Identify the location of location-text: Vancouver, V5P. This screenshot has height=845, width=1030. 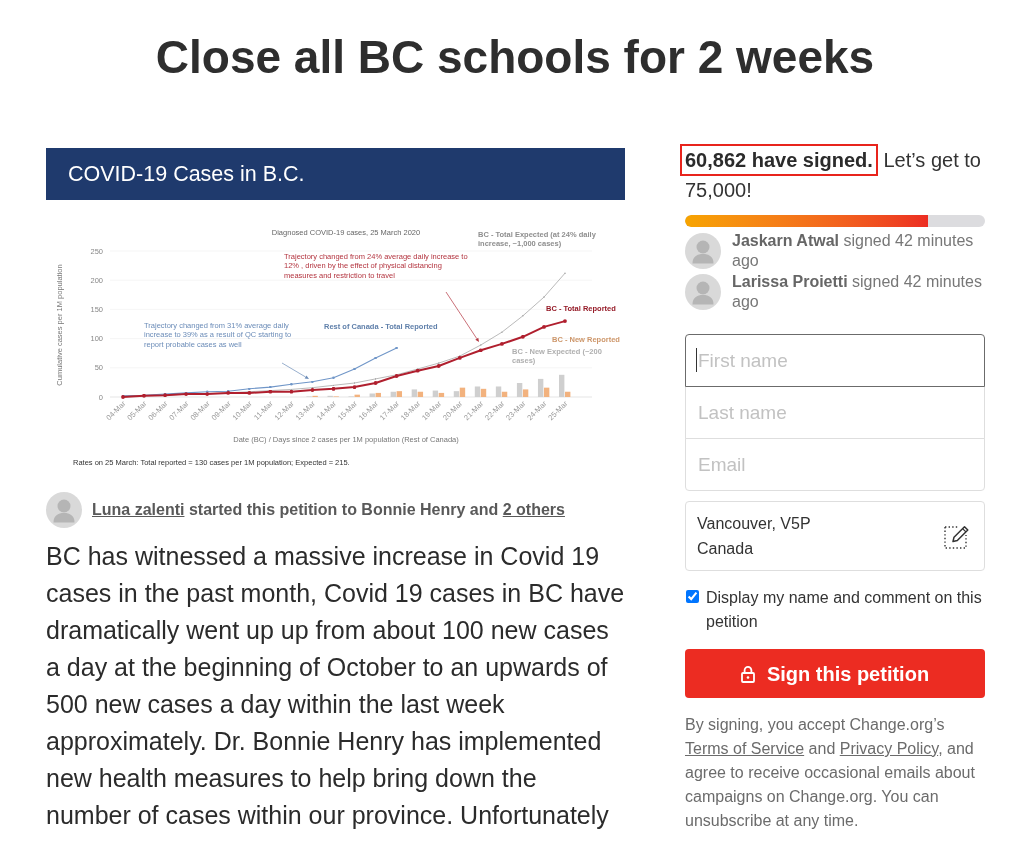
(754, 524).